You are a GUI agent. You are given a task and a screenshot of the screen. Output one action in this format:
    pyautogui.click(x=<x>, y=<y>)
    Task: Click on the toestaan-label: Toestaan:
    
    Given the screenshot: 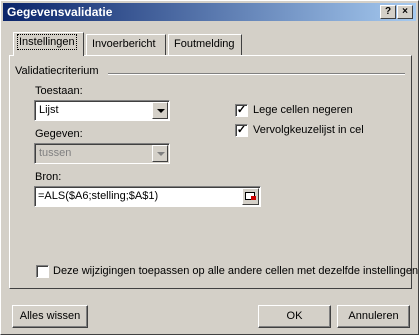 What is the action you would take?
    pyautogui.click(x=59, y=91)
    